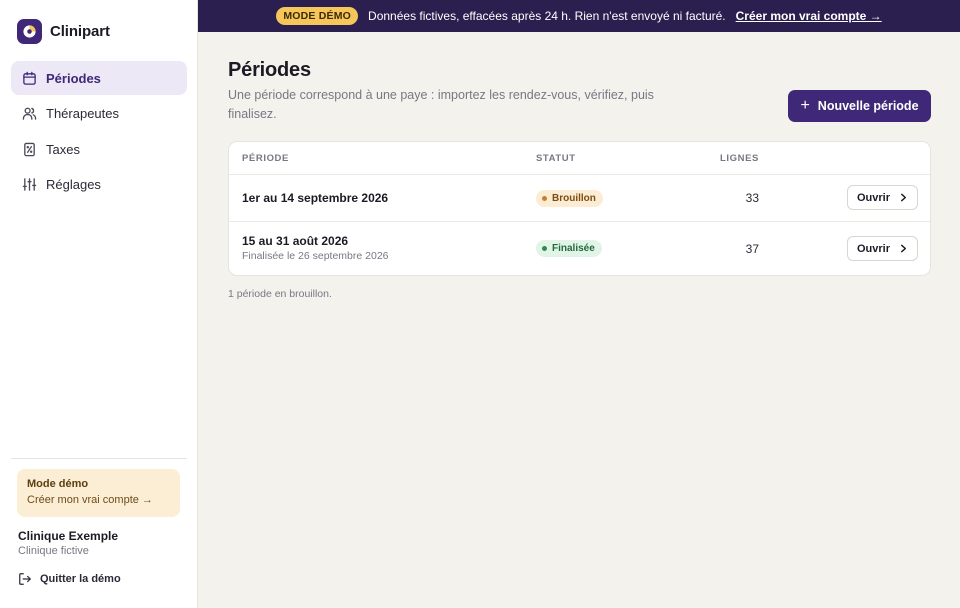 The height and width of the screenshot is (608, 960). Describe the element at coordinates (98, 500) in the screenshot. I see `create-account-link: Créer mon vrai compte →` at that location.